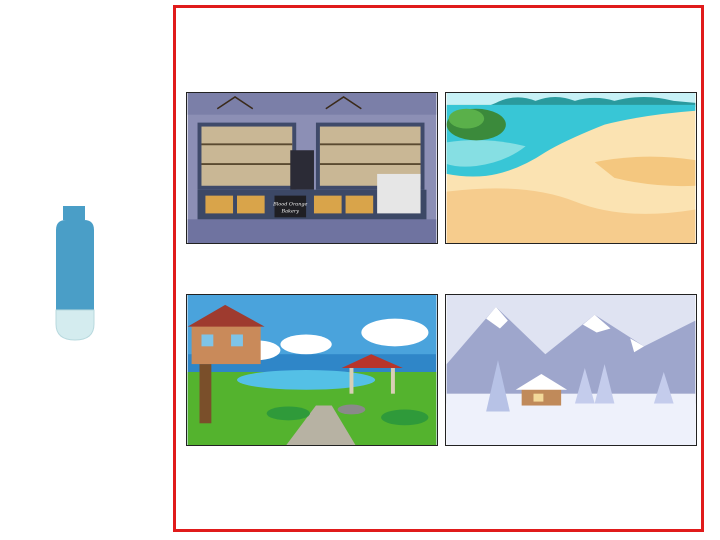  I want to click on water-bottle-icon, so click(75, 273).